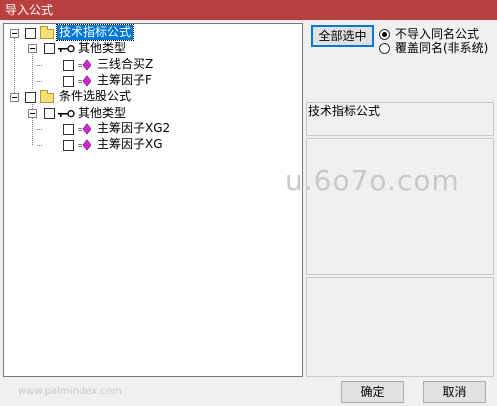 The height and width of the screenshot is (406, 497). Describe the element at coordinates (70, 391) in the screenshot. I see `footer-watermark: www.palmindex.com` at that location.